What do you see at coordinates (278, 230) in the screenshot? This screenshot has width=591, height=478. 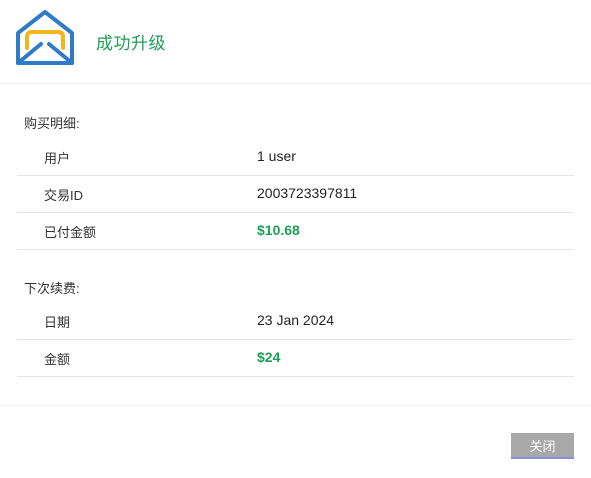 I see `amount-paid-value: $10.68` at bounding box center [278, 230].